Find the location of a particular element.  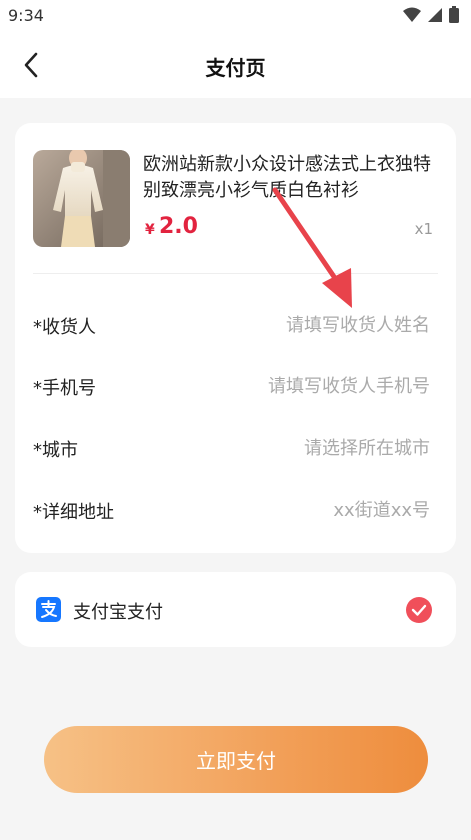

product-quantity: x1 is located at coordinates (423, 229).